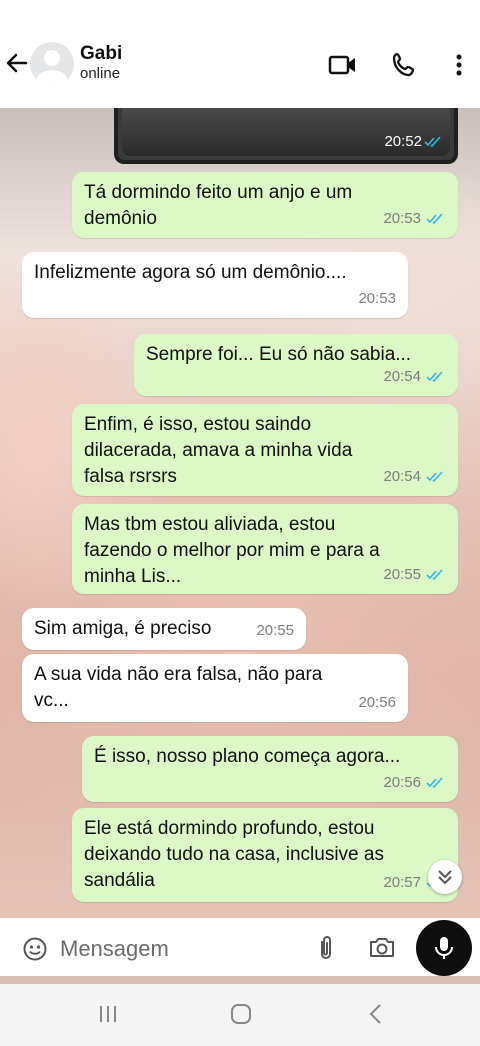  I want to click on contact-name: Gabi, so click(101, 54).